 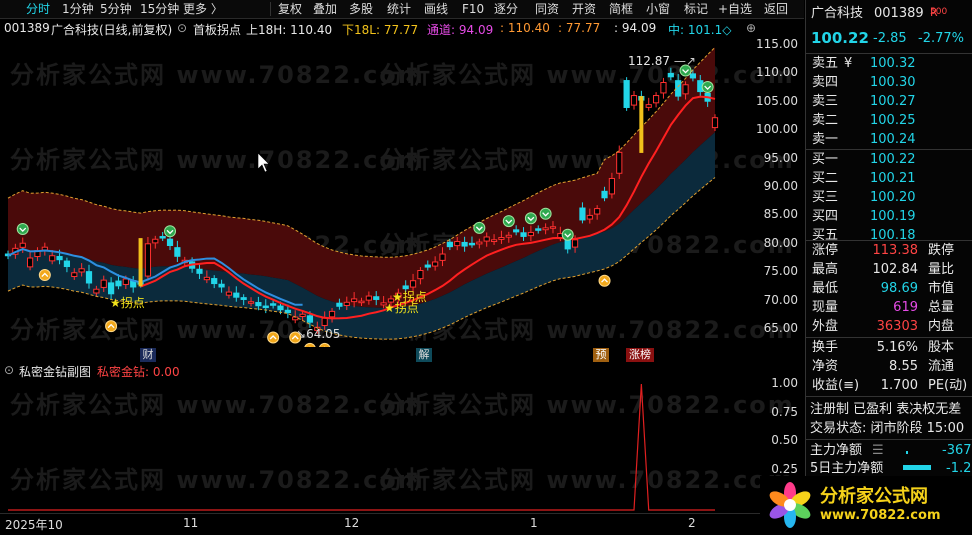 I want to click on mid-value: 中: 101.1◇, so click(x=700, y=30).